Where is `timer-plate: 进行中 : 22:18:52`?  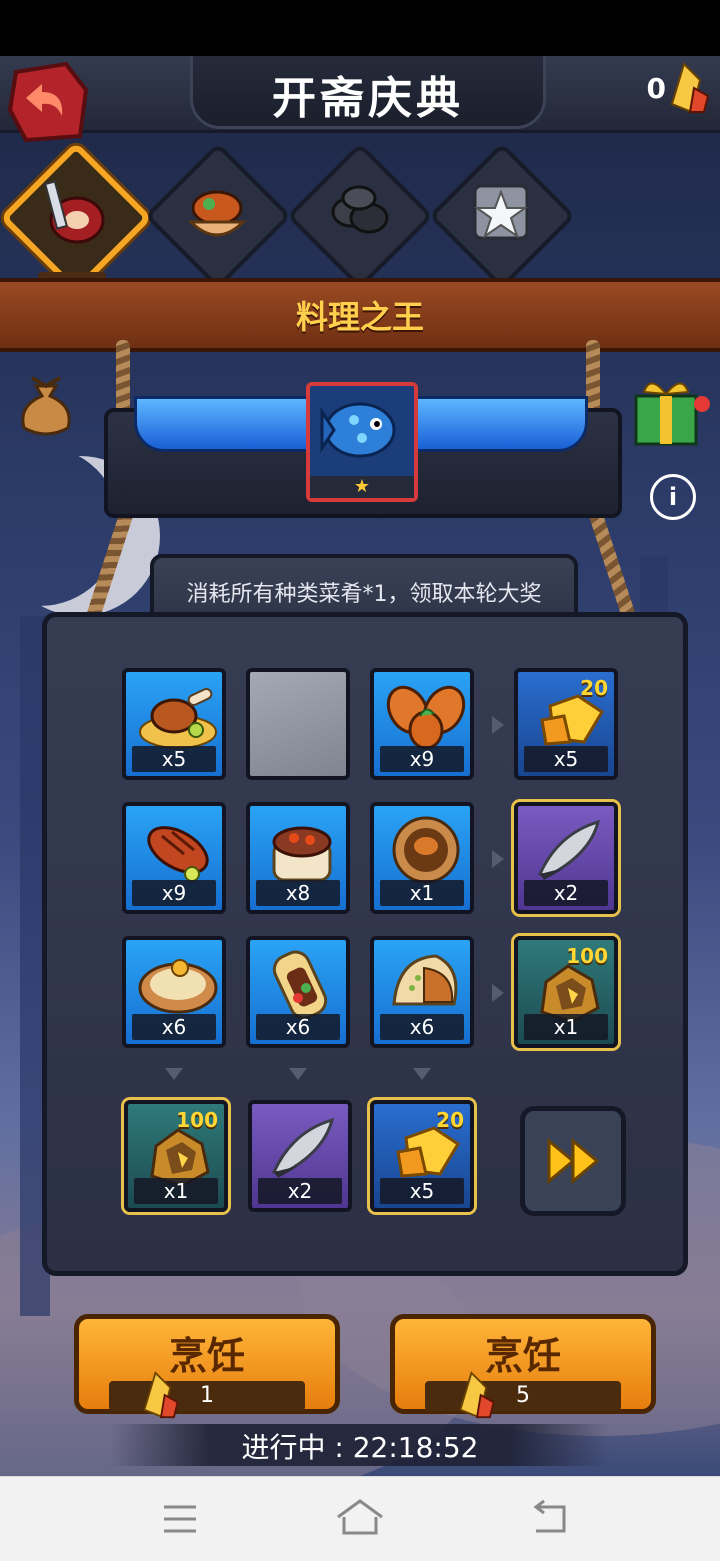 timer-plate: 进行中 : 22:18:52 is located at coordinates (360, 1445).